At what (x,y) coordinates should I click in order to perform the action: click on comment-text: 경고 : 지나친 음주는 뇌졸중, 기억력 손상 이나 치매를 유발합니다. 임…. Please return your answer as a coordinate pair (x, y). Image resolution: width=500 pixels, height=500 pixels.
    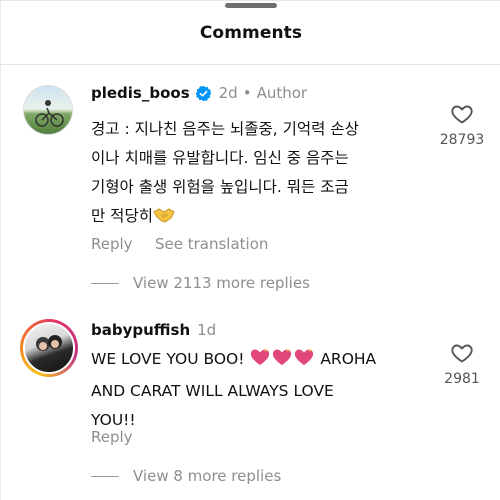
    Looking at the image, I should click on (225, 174).